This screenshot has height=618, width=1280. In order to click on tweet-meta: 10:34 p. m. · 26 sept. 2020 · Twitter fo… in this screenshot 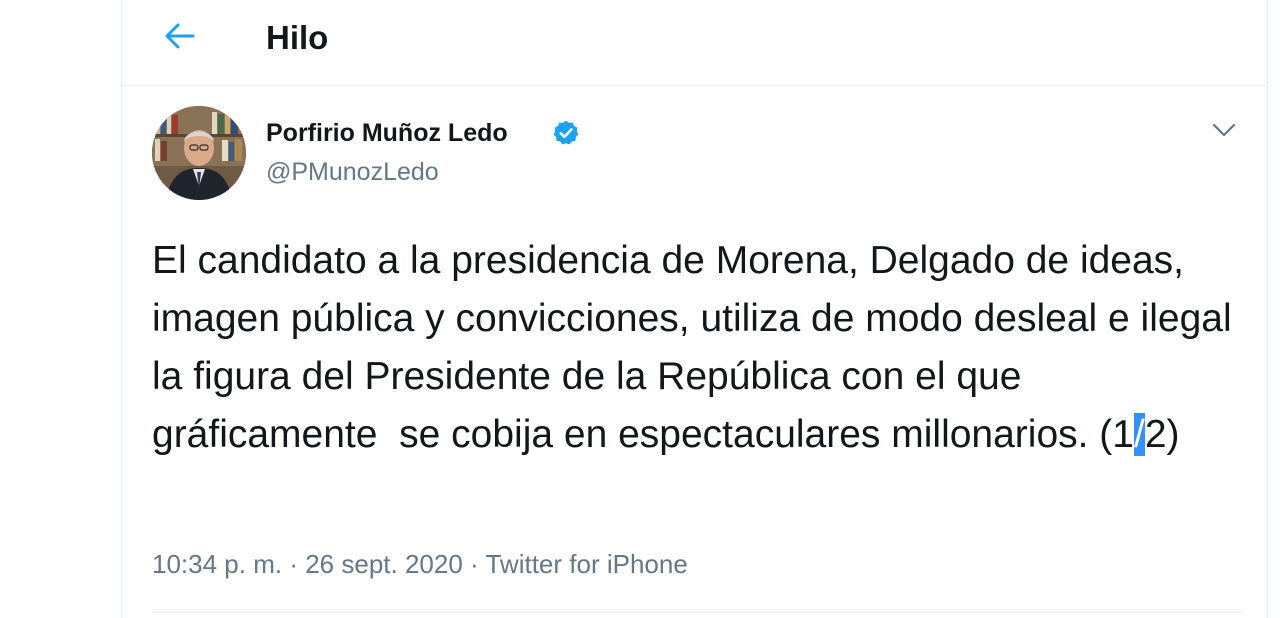, I will do `click(420, 564)`.